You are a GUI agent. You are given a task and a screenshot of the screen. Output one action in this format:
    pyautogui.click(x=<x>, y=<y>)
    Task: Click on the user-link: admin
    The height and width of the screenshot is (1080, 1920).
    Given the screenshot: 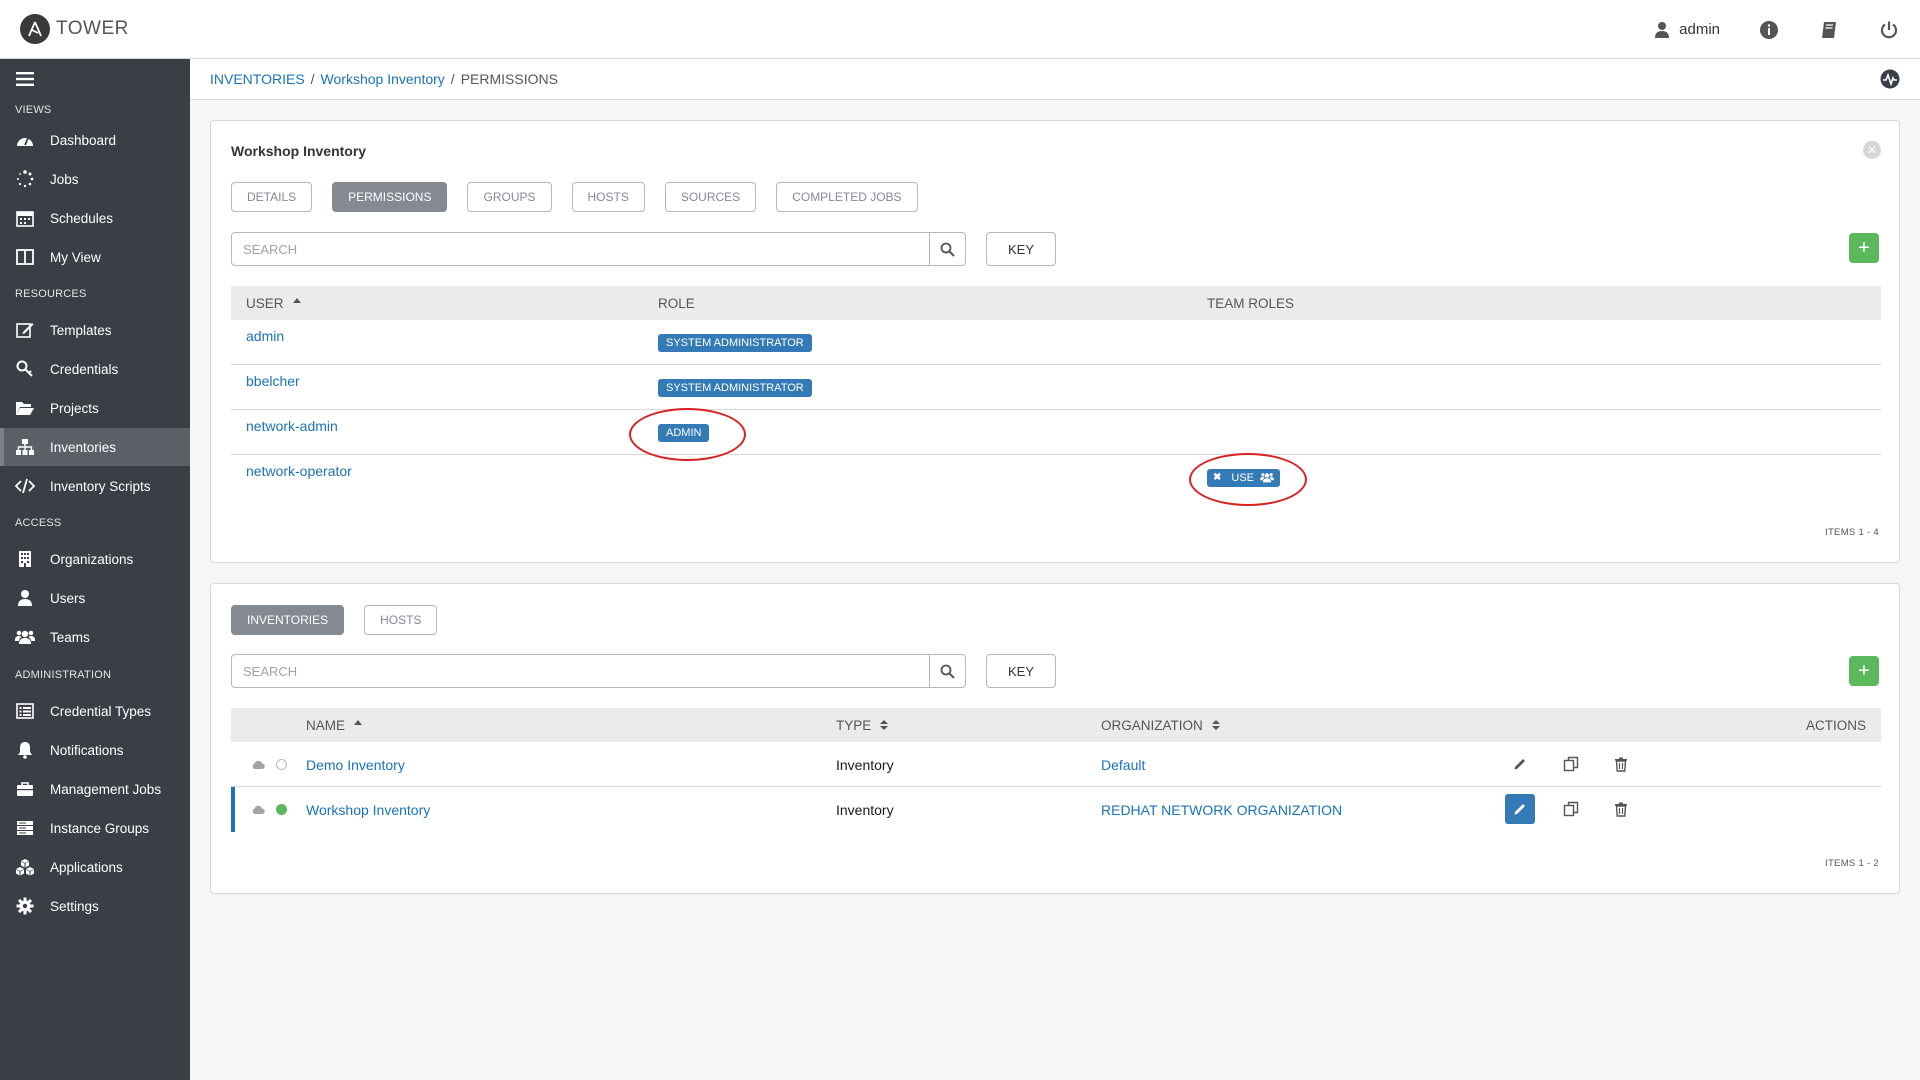 What is the action you would take?
    pyautogui.click(x=265, y=335)
    